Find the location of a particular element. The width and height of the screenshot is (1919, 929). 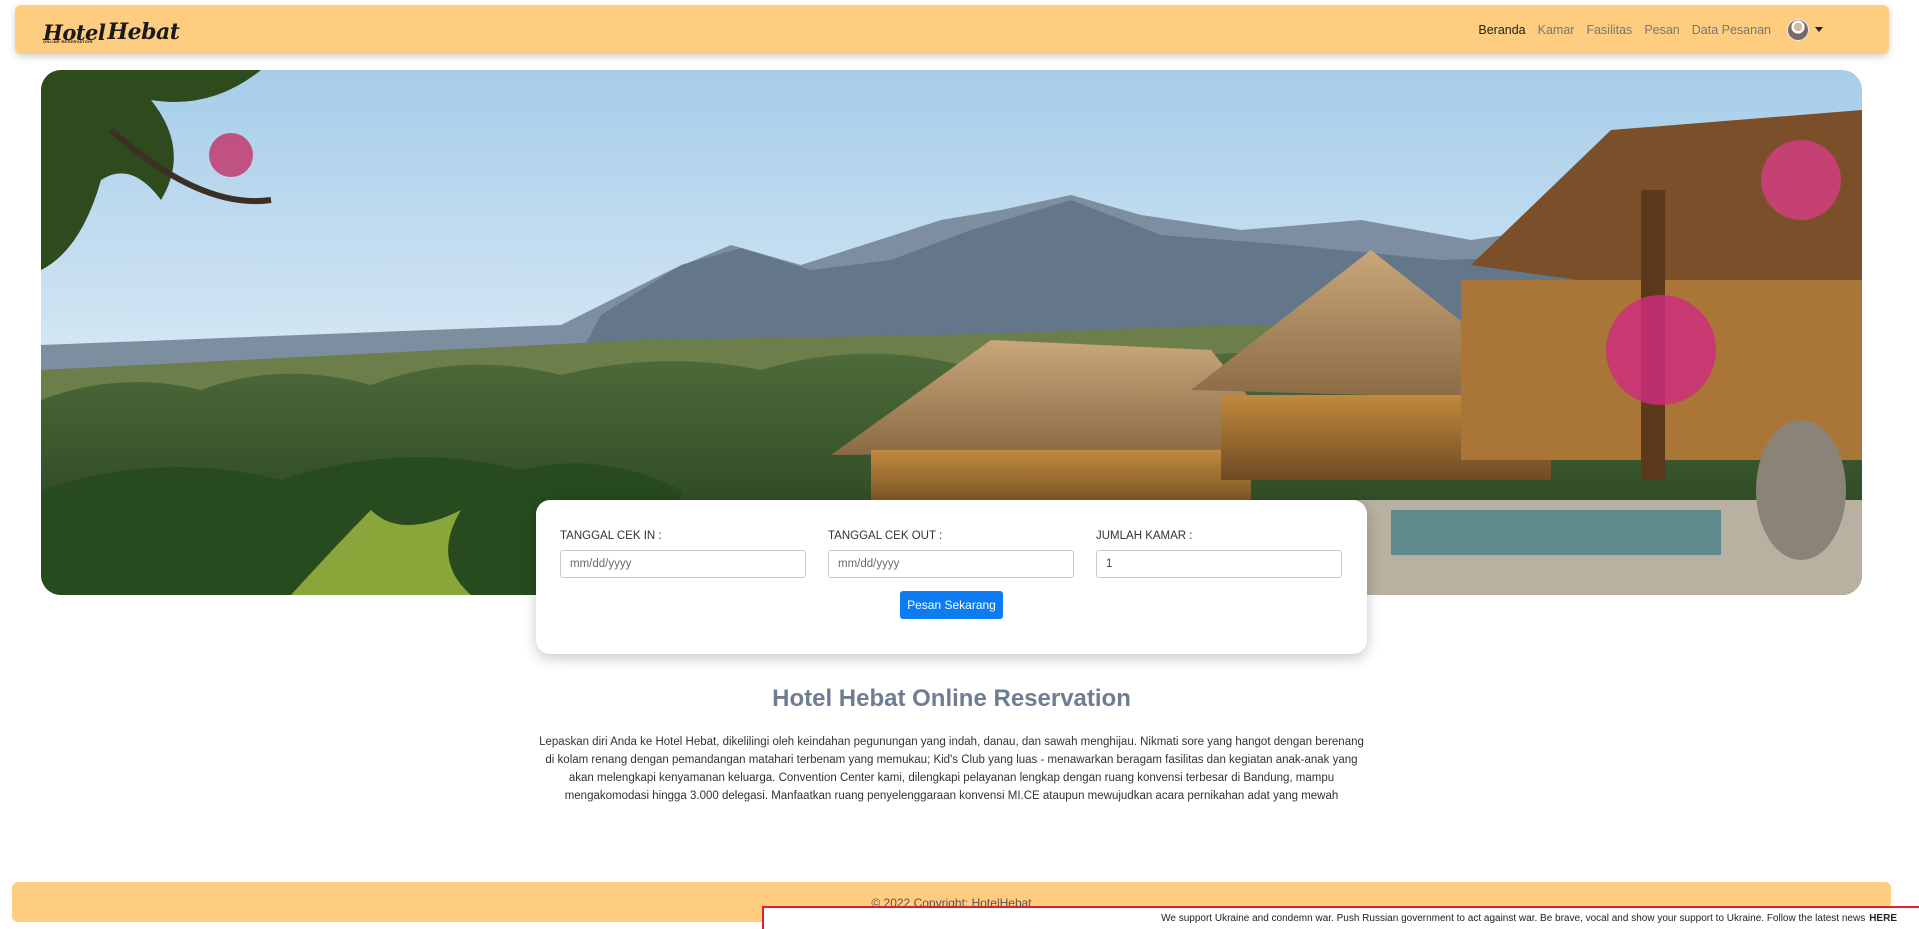

rooms-field-group: JUMLAH KAMAR : 1 is located at coordinates (1219, 554).